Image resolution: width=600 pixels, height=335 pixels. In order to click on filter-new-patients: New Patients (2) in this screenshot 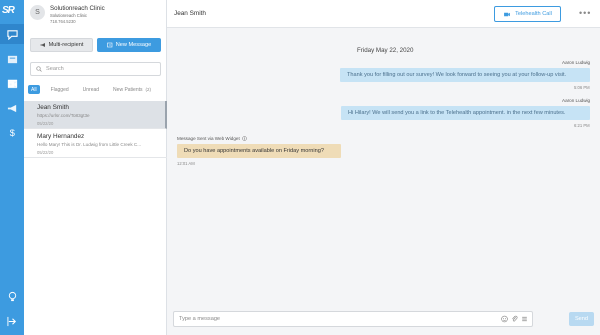, I will do `click(132, 89)`.